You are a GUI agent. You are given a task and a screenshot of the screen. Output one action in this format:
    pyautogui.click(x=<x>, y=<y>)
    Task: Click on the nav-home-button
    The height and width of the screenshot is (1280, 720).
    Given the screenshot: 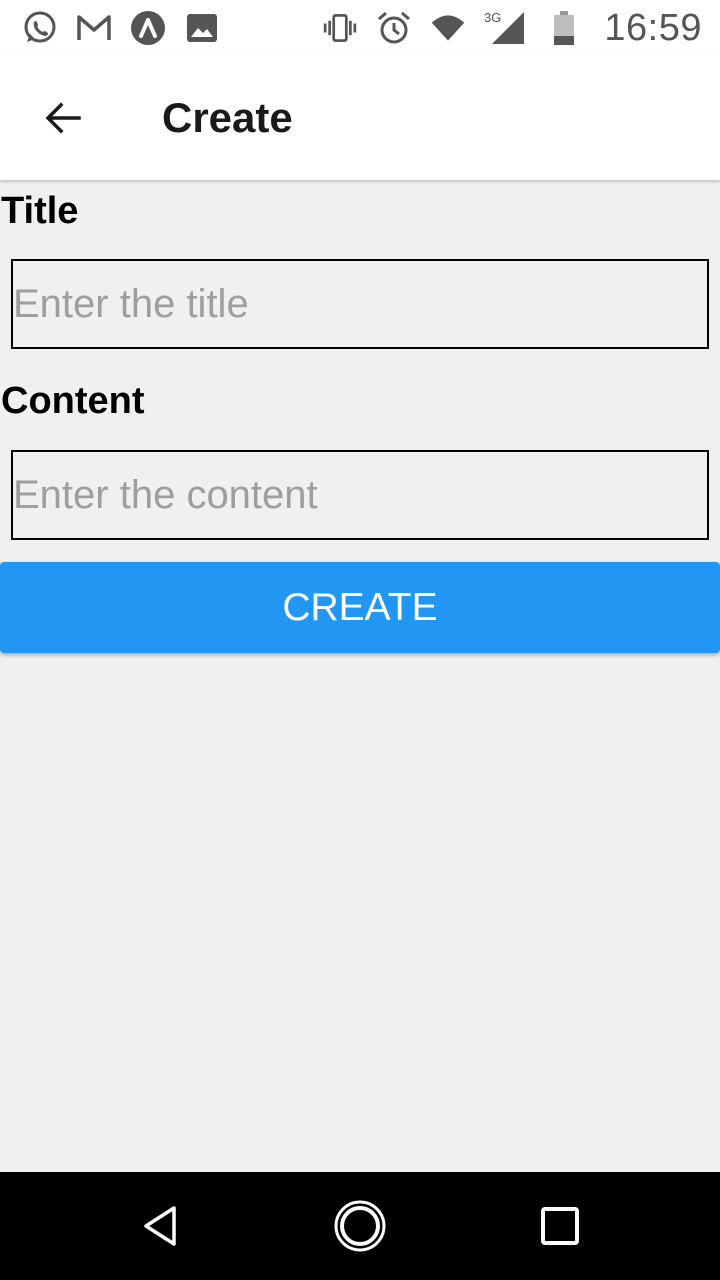 What is the action you would take?
    pyautogui.click(x=360, y=1226)
    